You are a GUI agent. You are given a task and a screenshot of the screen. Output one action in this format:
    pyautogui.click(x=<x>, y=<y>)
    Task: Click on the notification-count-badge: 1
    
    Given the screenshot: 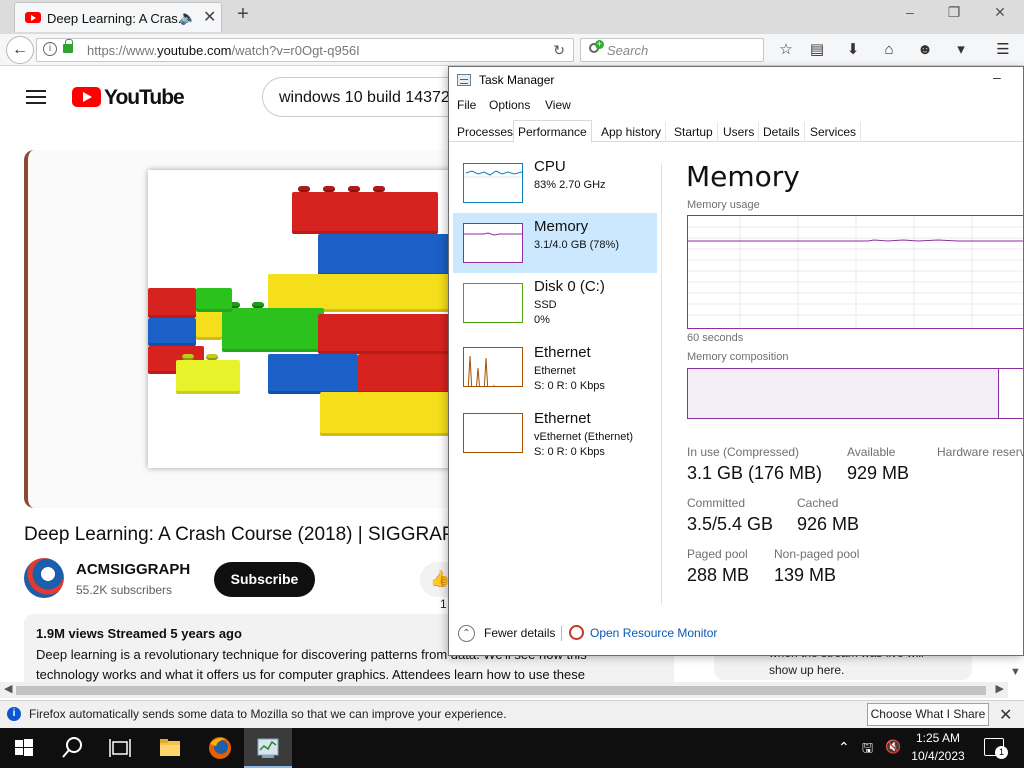 What is the action you would take?
    pyautogui.click(x=1001, y=752)
    